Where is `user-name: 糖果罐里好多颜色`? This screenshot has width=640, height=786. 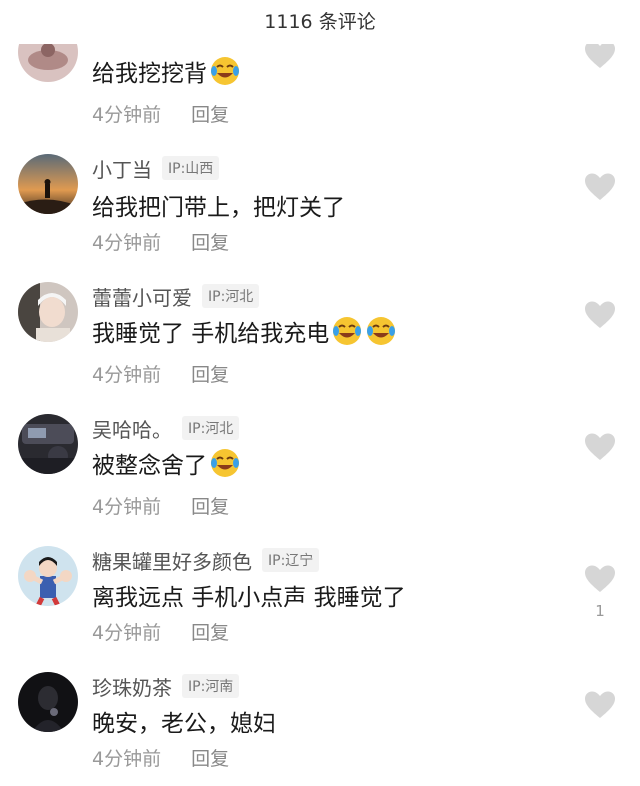 user-name: 糖果罐里好多颜色 is located at coordinates (172, 560).